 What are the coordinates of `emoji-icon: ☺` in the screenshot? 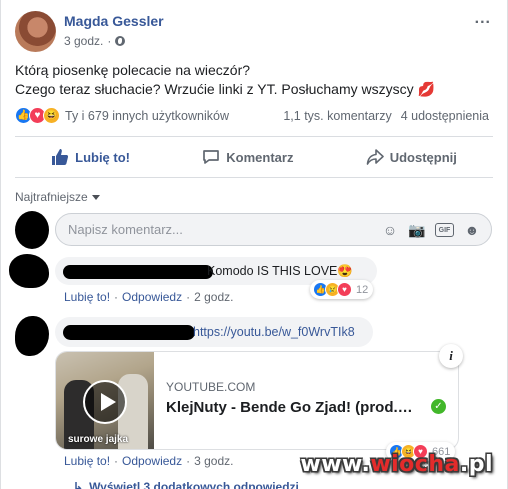 It's located at (390, 230).